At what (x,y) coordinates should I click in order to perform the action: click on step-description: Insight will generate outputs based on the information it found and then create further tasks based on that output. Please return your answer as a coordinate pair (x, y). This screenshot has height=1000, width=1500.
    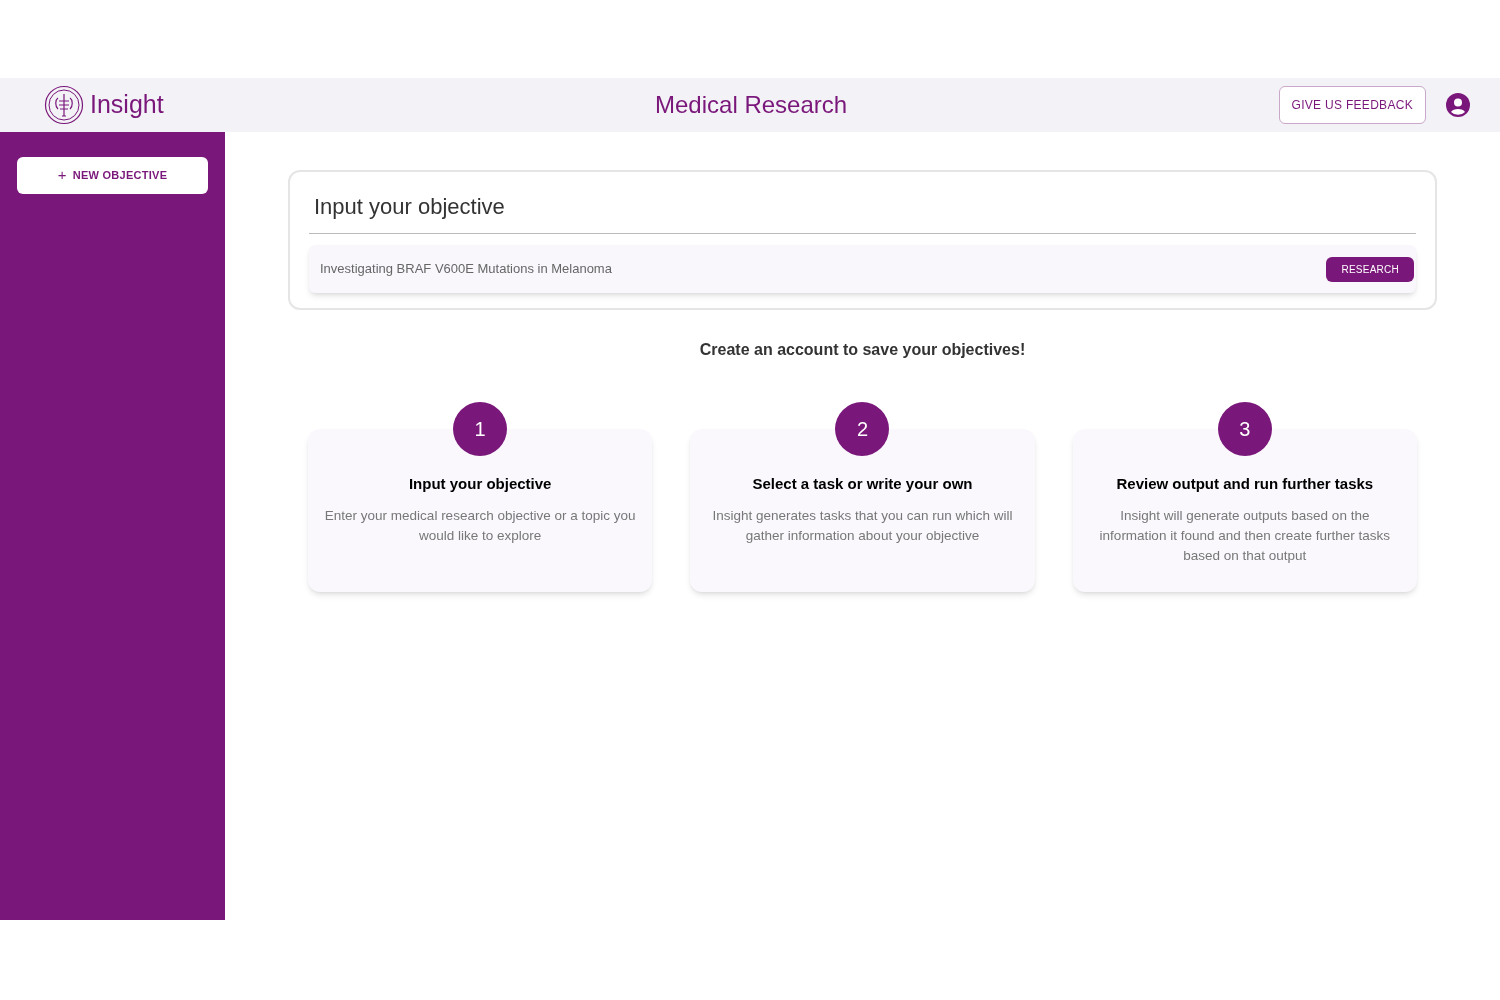
    Looking at the image, I should click on (1245, 535).